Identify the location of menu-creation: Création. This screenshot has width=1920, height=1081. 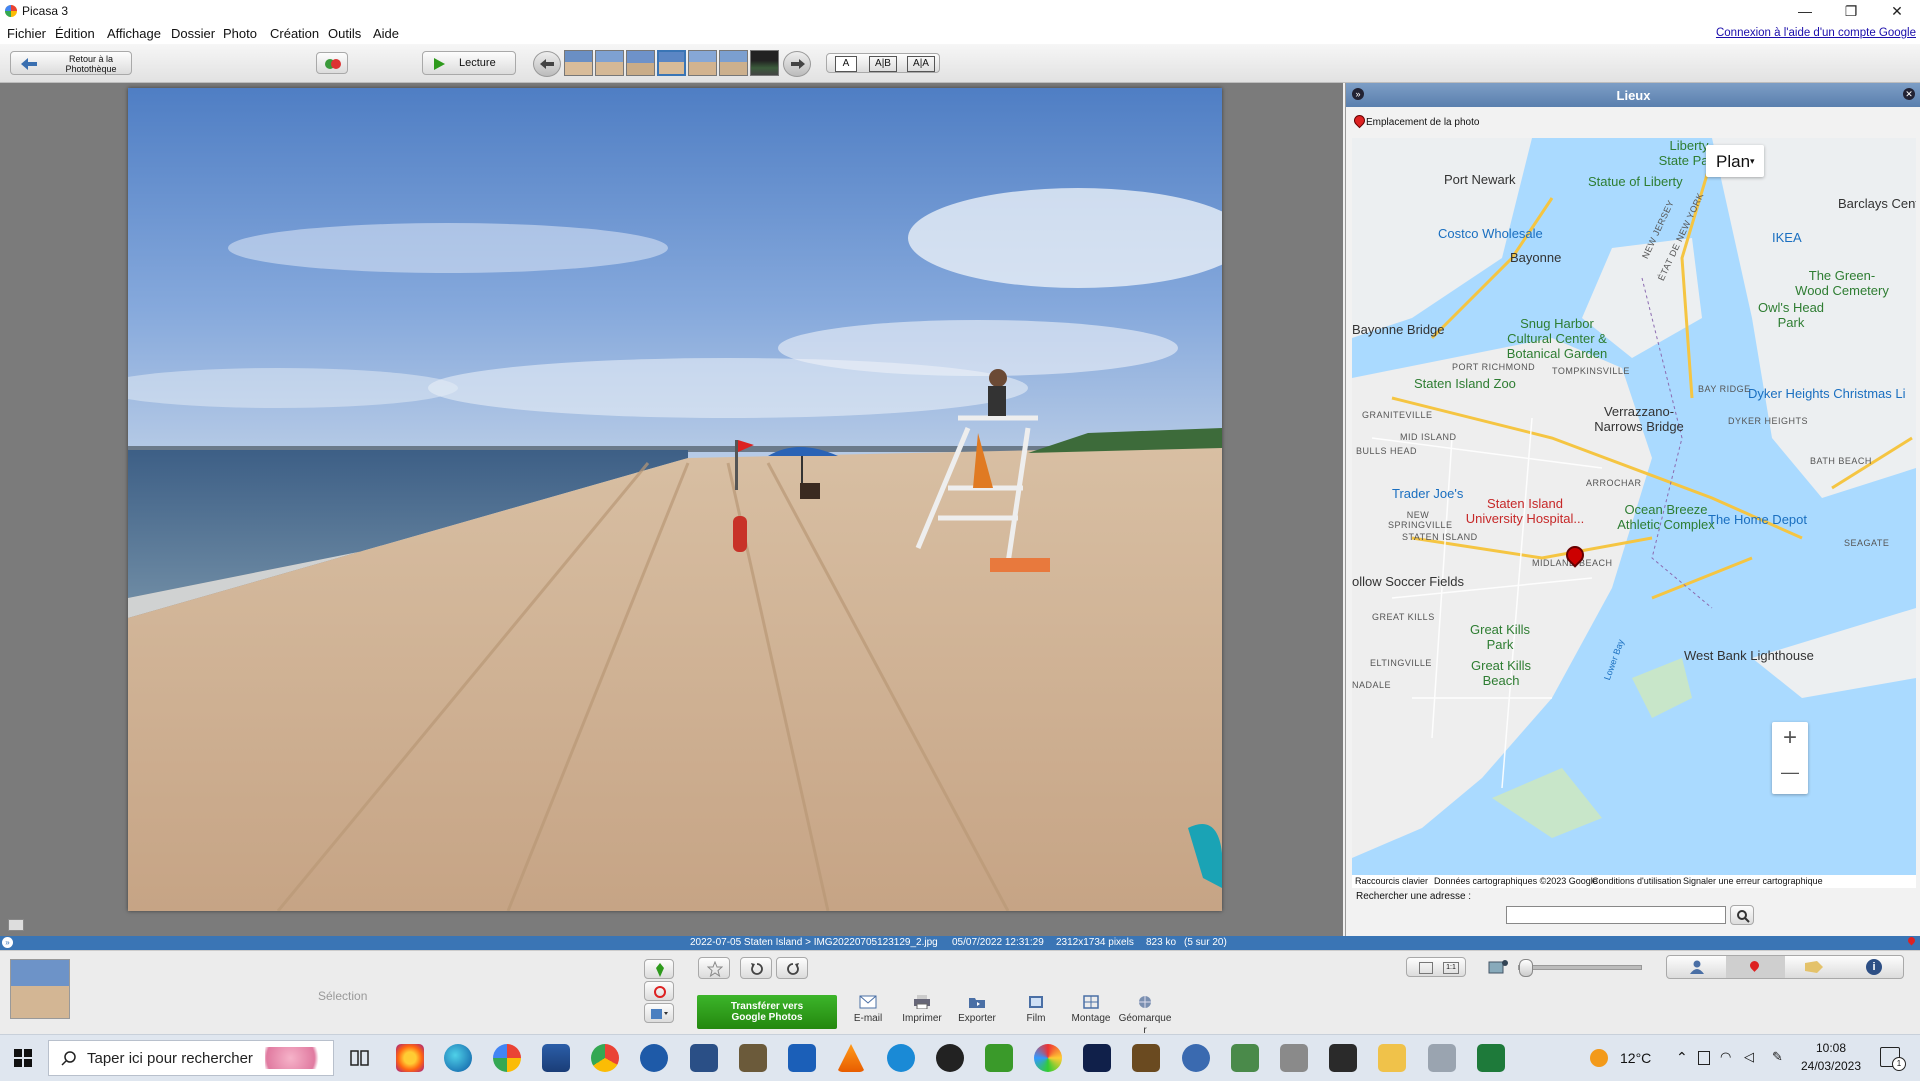
(294, 33).